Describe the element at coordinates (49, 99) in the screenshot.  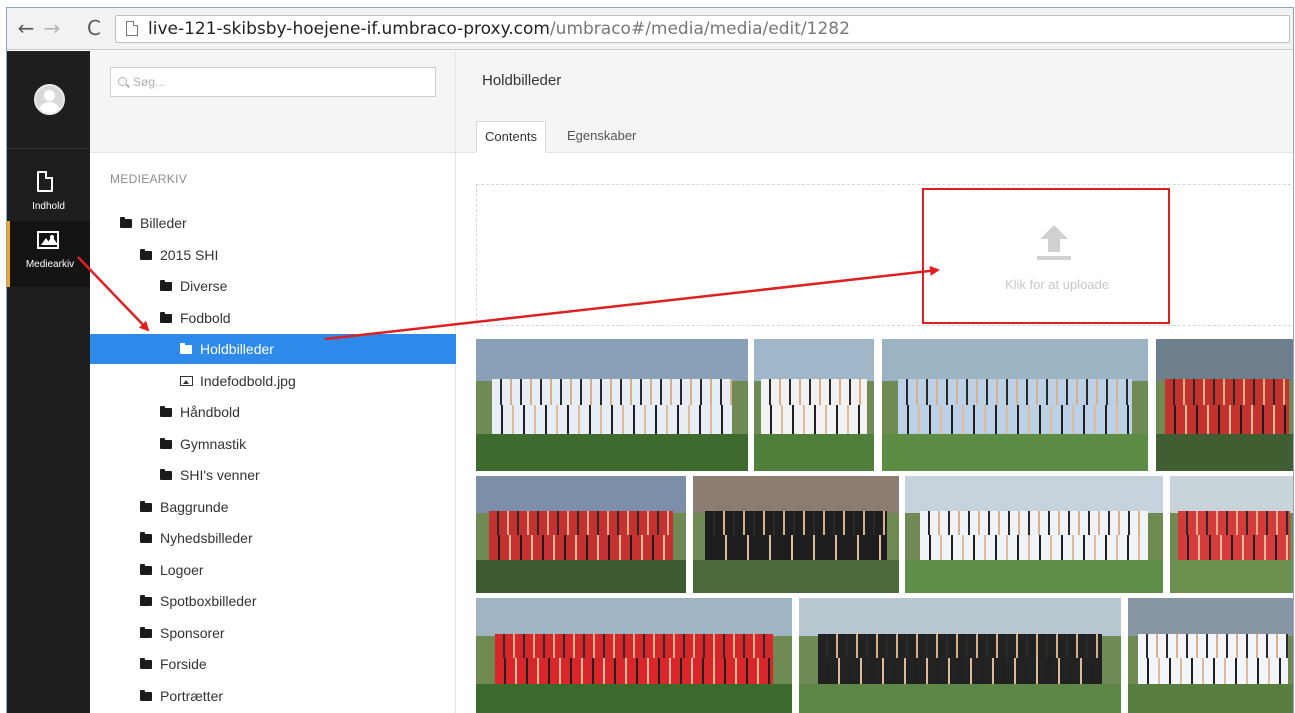
I see `user-avatar` at that location.